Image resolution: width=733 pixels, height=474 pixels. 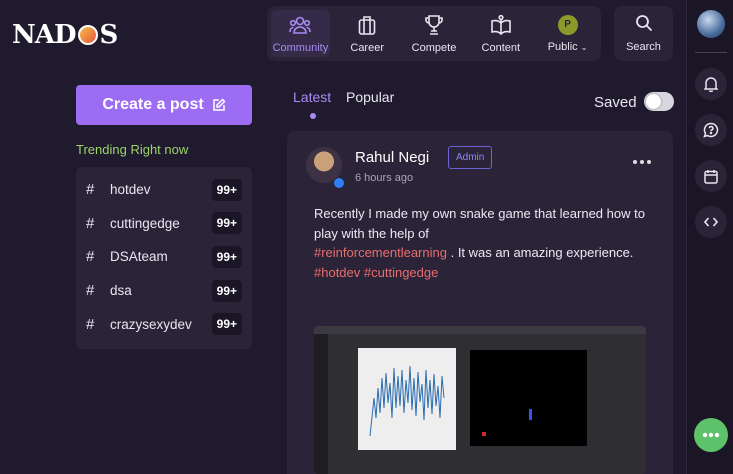 I want to click on hashtag-link: #cuttingedge, so click(x=401, y=272).